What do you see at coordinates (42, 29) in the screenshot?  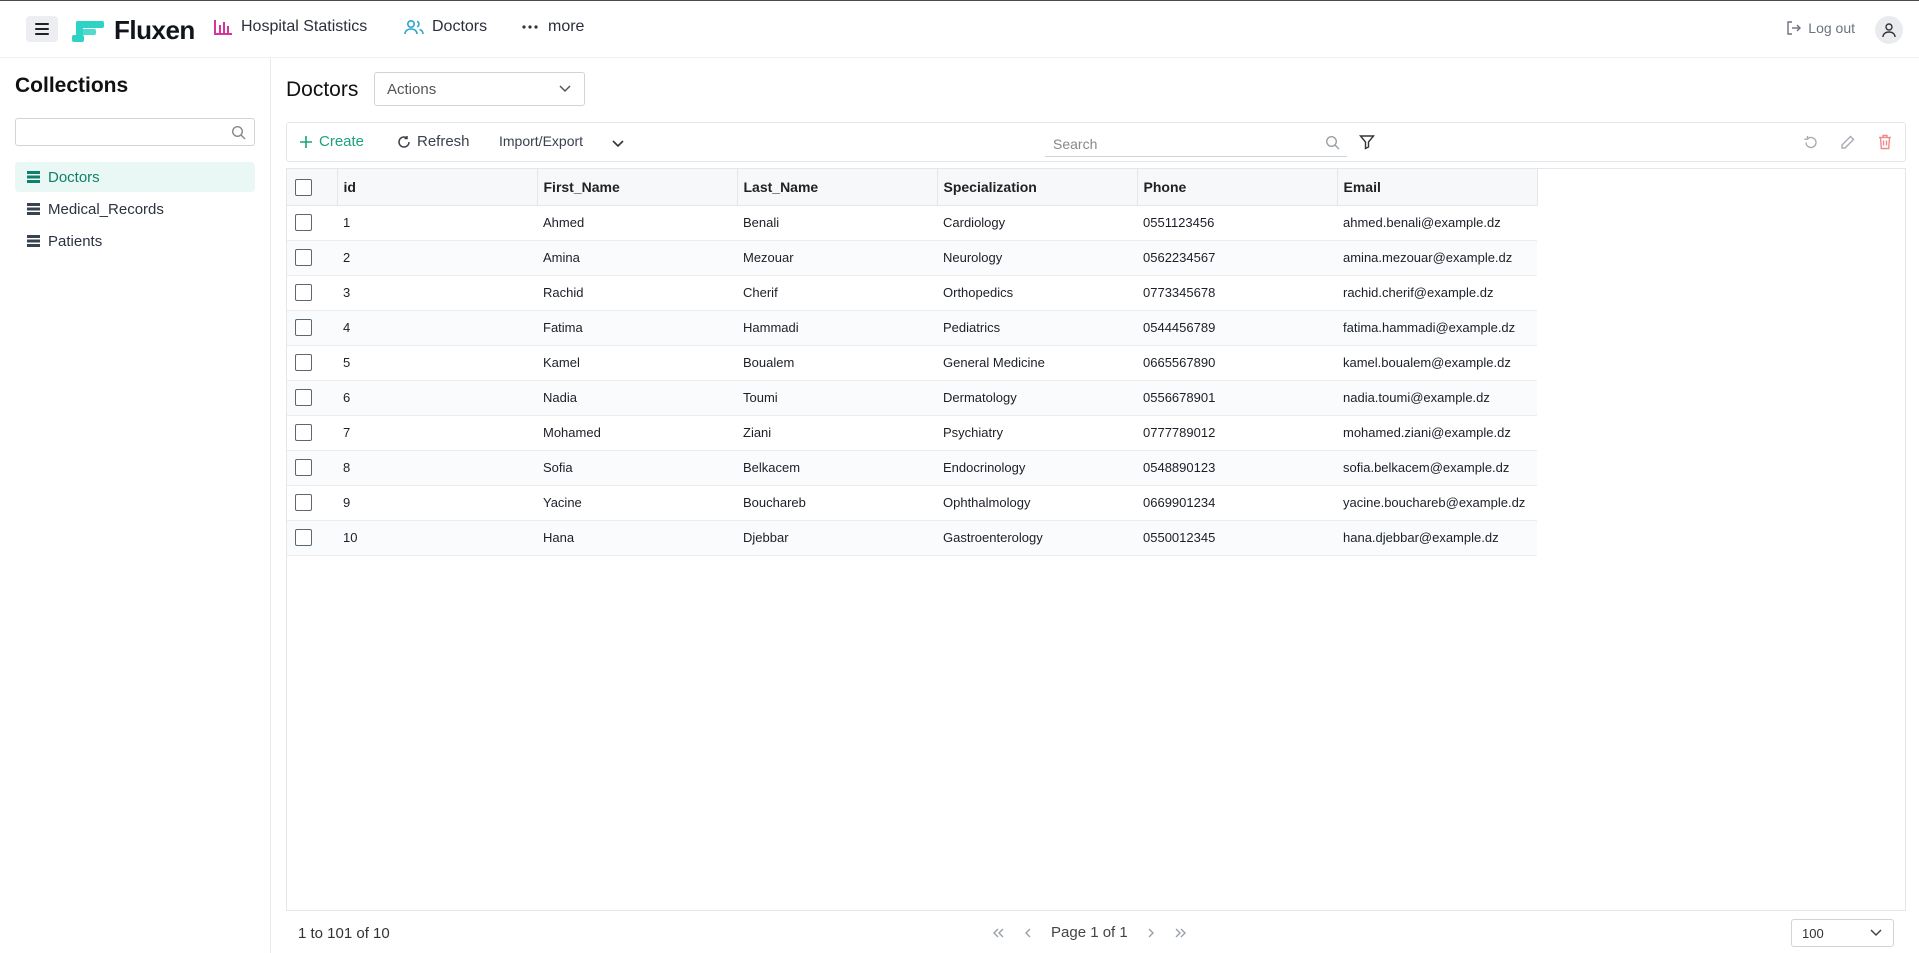 I see `menu-toggle-button` at bounding box center [42, 29].